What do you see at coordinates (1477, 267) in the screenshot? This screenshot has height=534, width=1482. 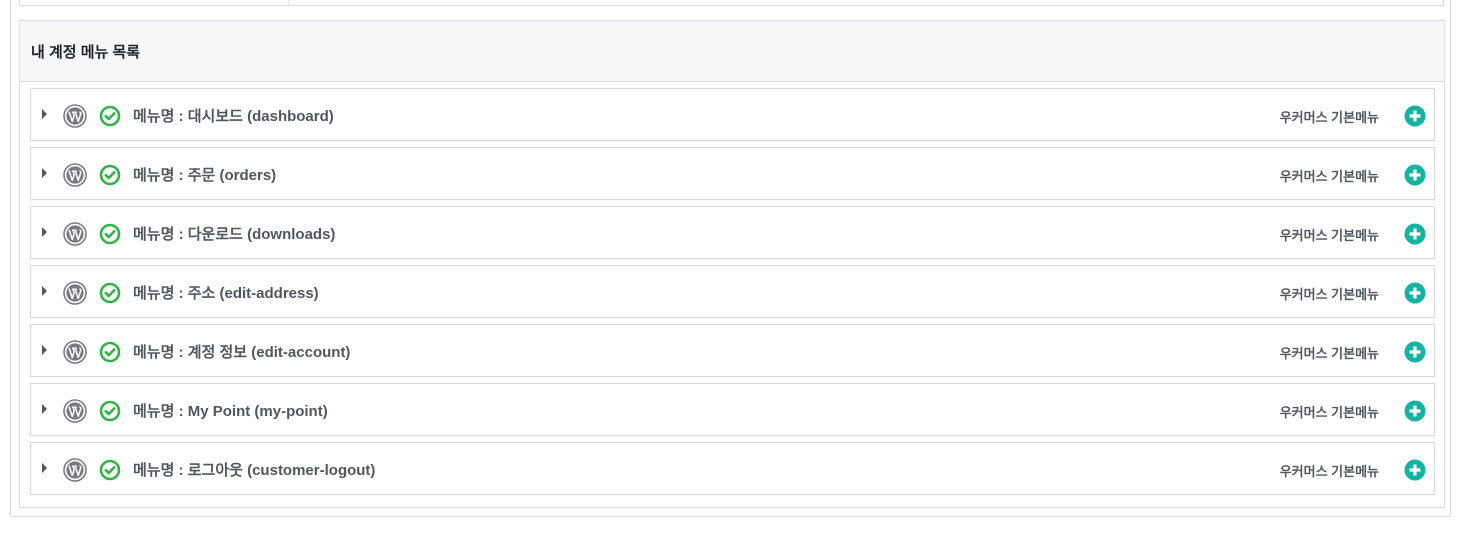 I see `page-edge` at bounding box center [1477, 267].